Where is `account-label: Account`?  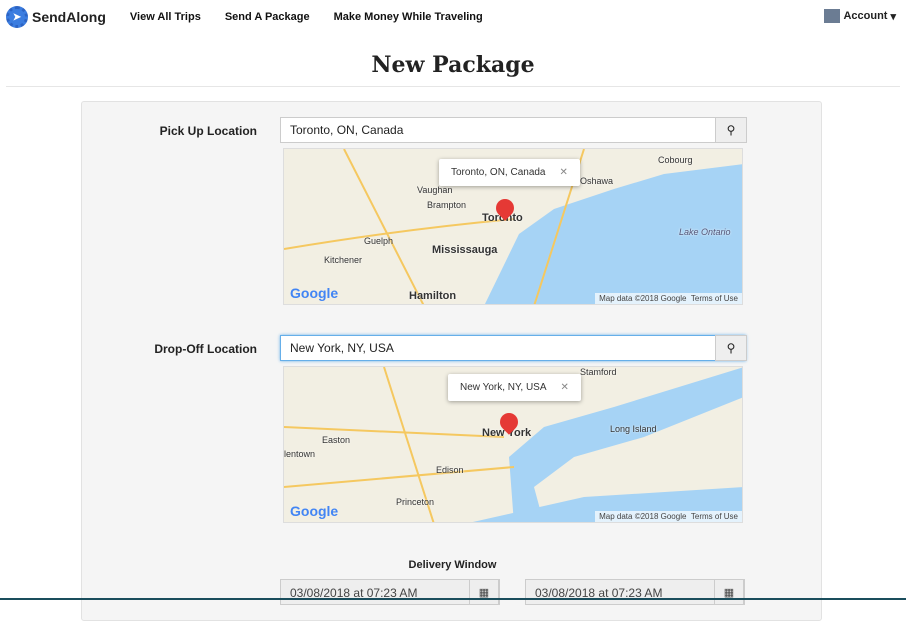
account-label: Account is located at coordinates (865, 16).